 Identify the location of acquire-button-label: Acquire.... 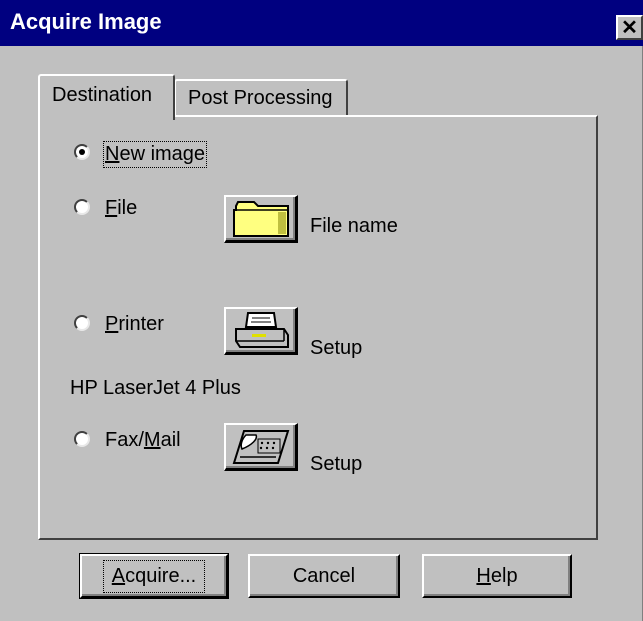
(154, 576).